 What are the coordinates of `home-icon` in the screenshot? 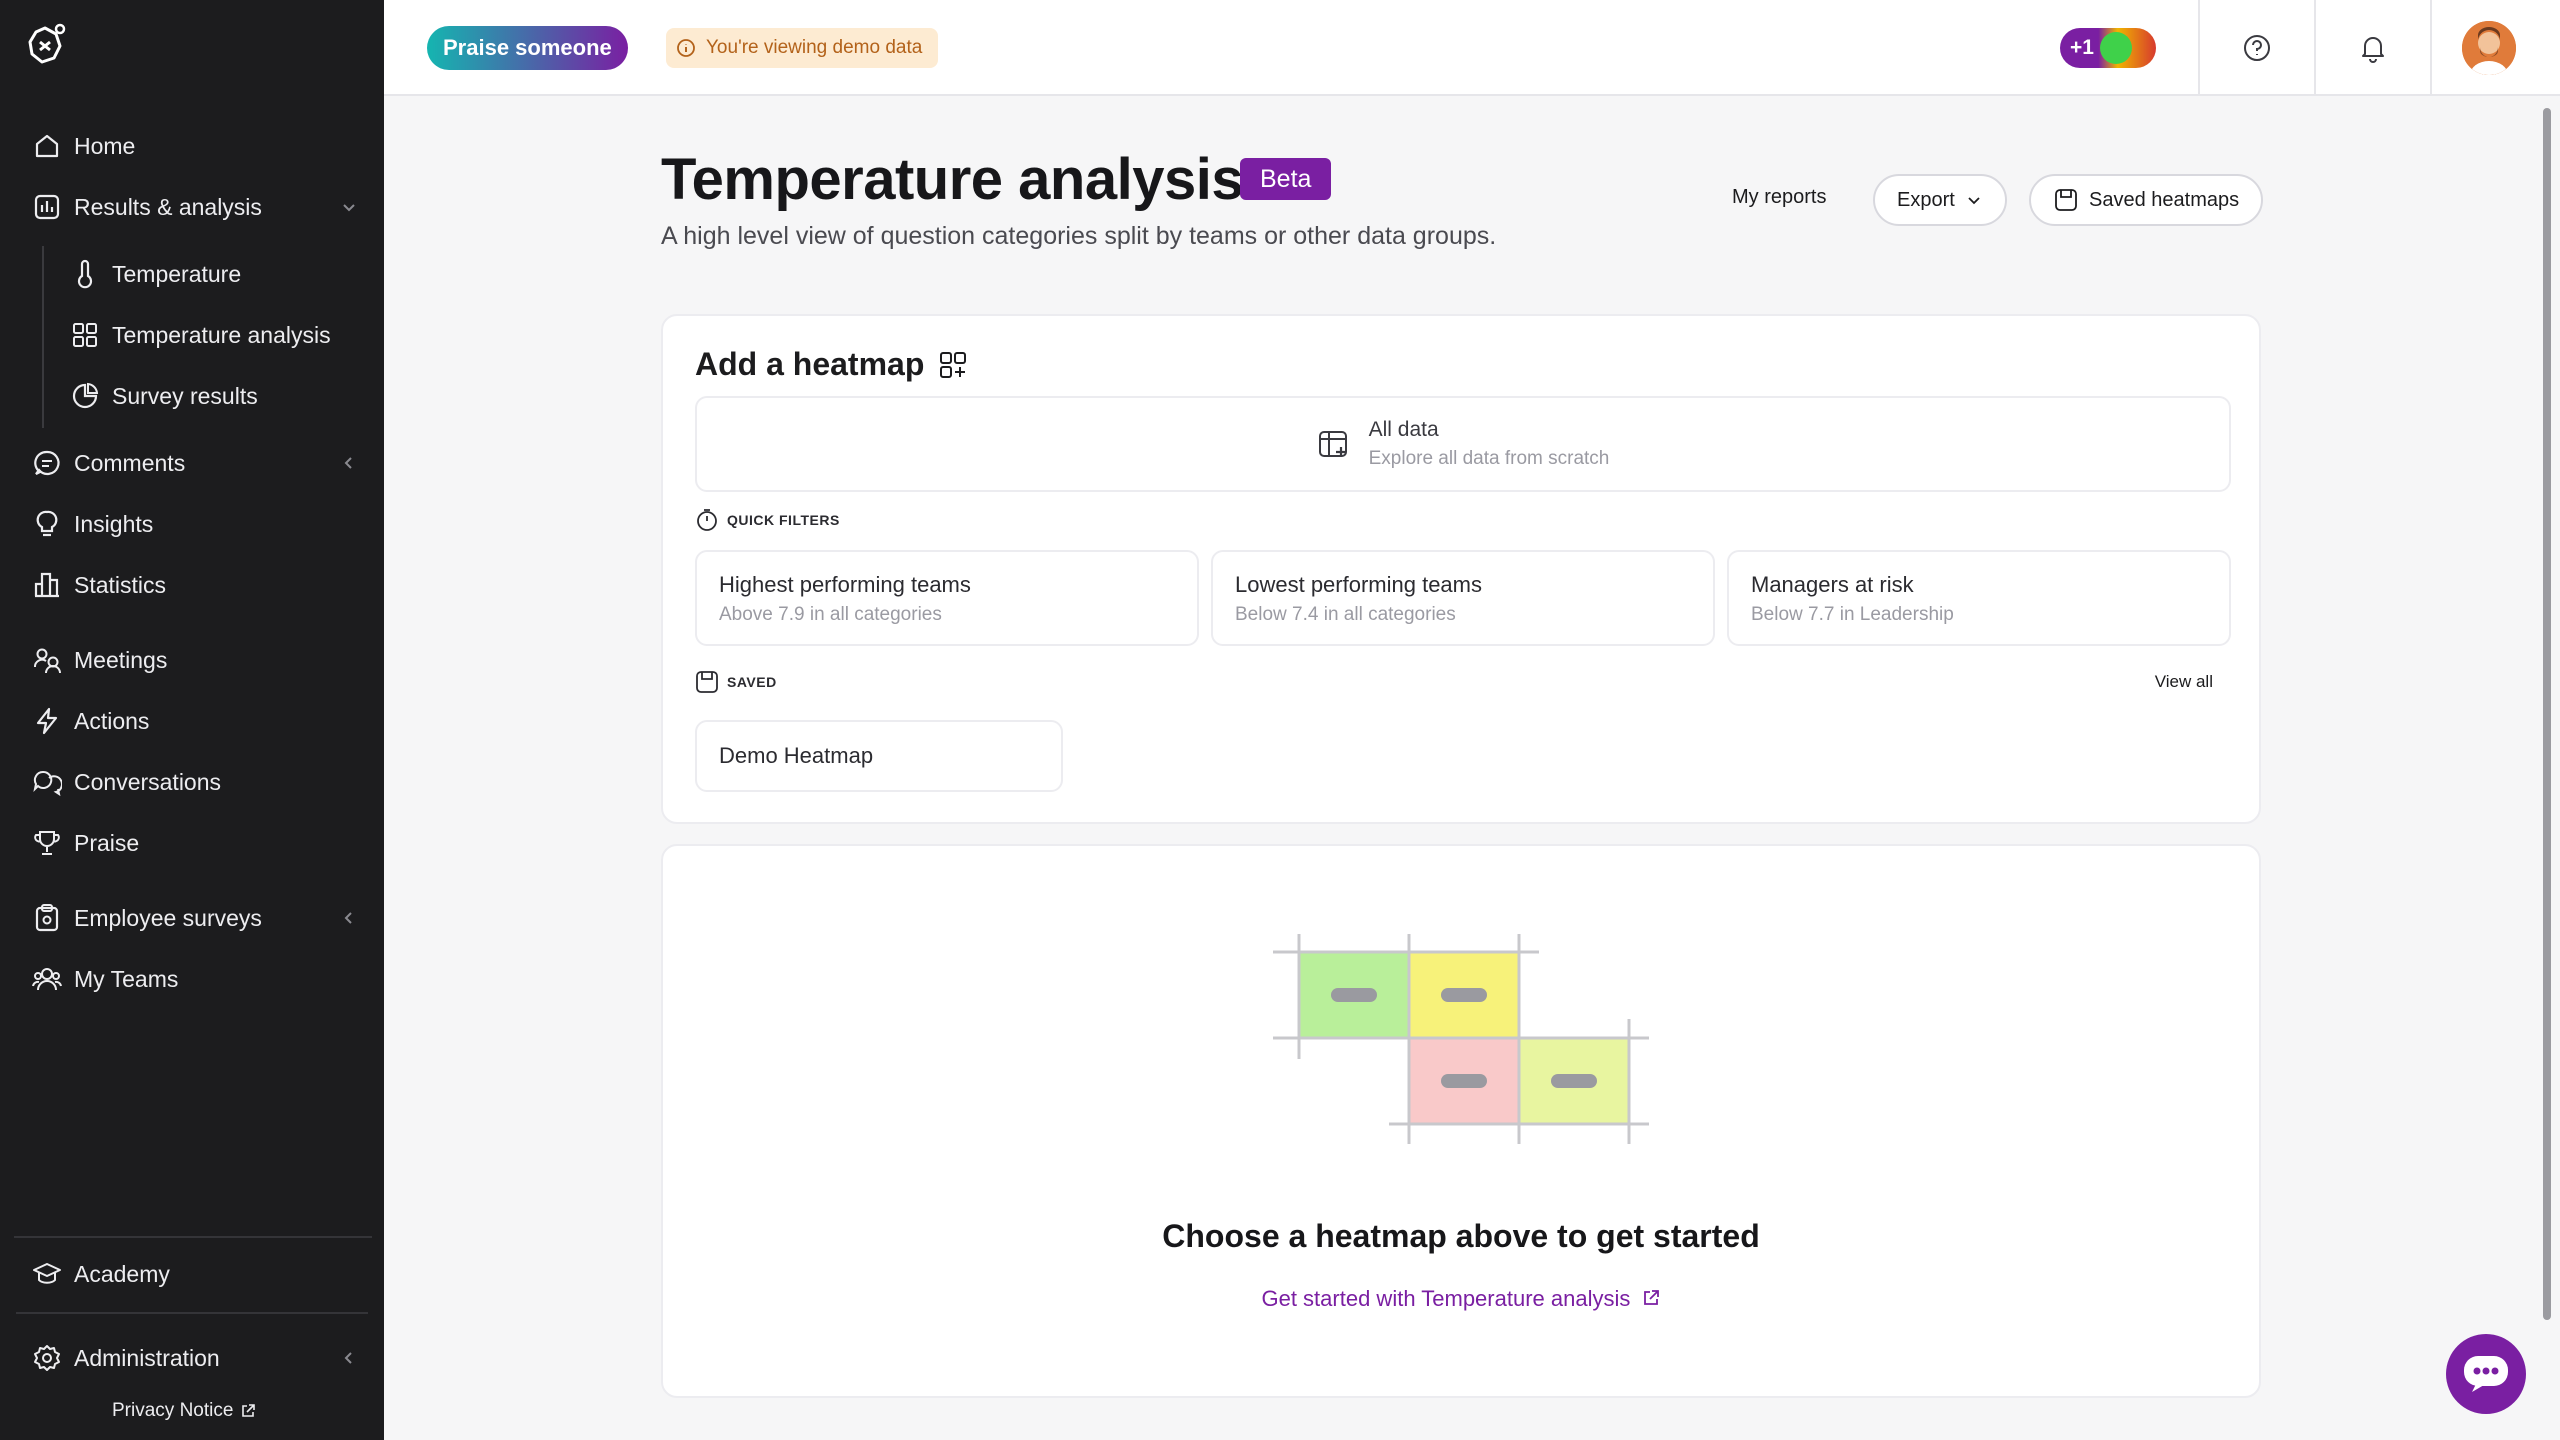 It's located at (47, 146).